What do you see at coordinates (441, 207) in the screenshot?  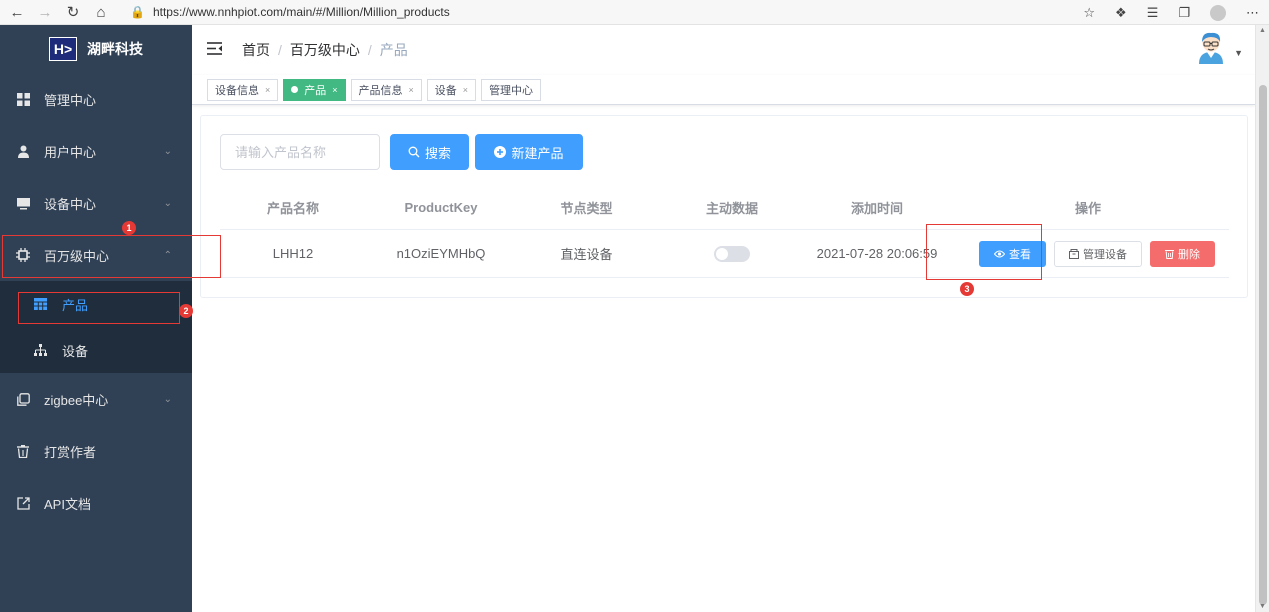 I see `column-header: ProductKey` at bounding box center [441, 207].